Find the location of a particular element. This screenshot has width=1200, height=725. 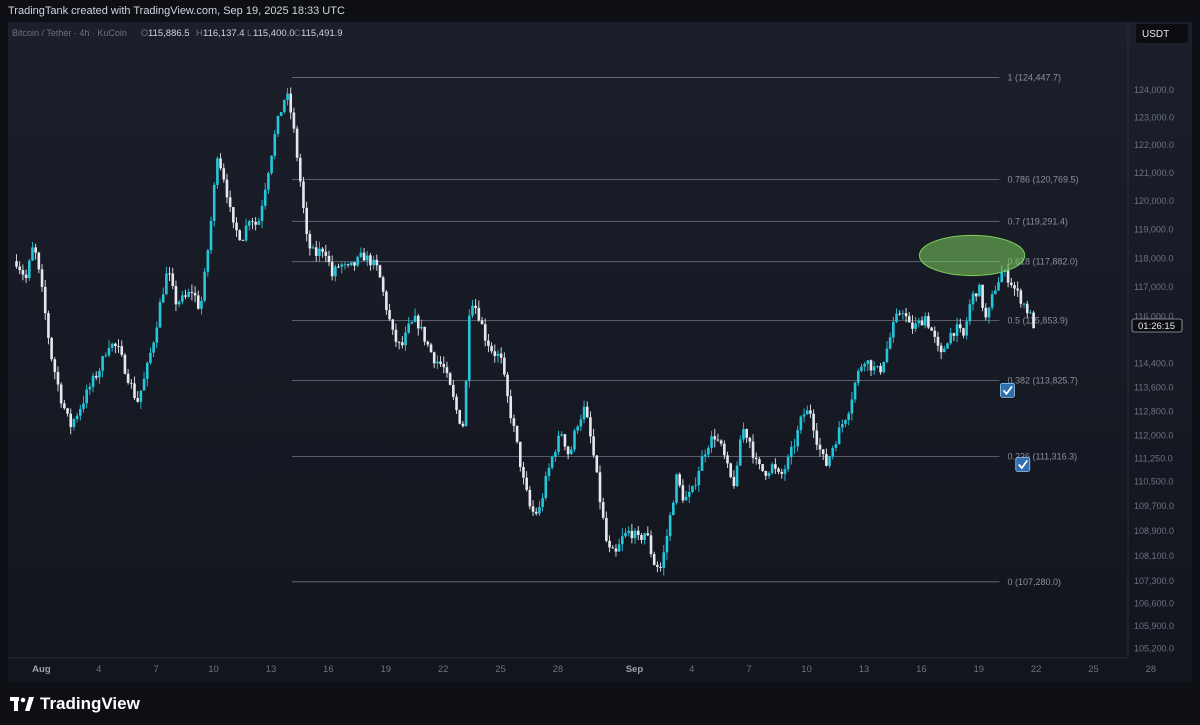

fib-level-label: 1 (124,447.7) is located at coordinates (1034, 78).